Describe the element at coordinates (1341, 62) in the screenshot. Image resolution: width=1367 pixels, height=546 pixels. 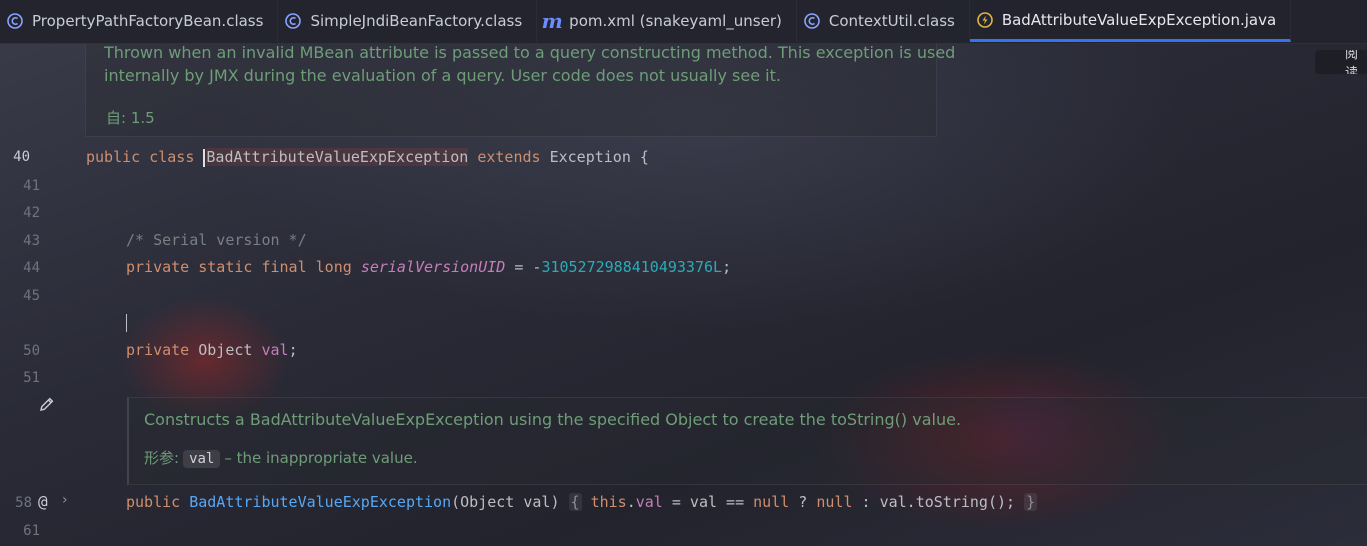
I see `reader-mode-button: 阅读` at that location.